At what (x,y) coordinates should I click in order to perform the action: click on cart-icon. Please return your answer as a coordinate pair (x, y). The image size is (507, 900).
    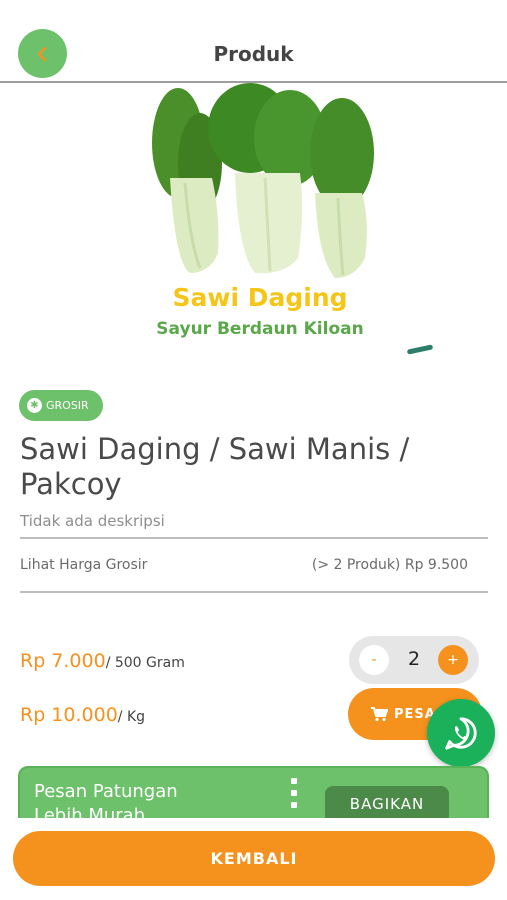
    Looking at the image, I should click on (379, 714).